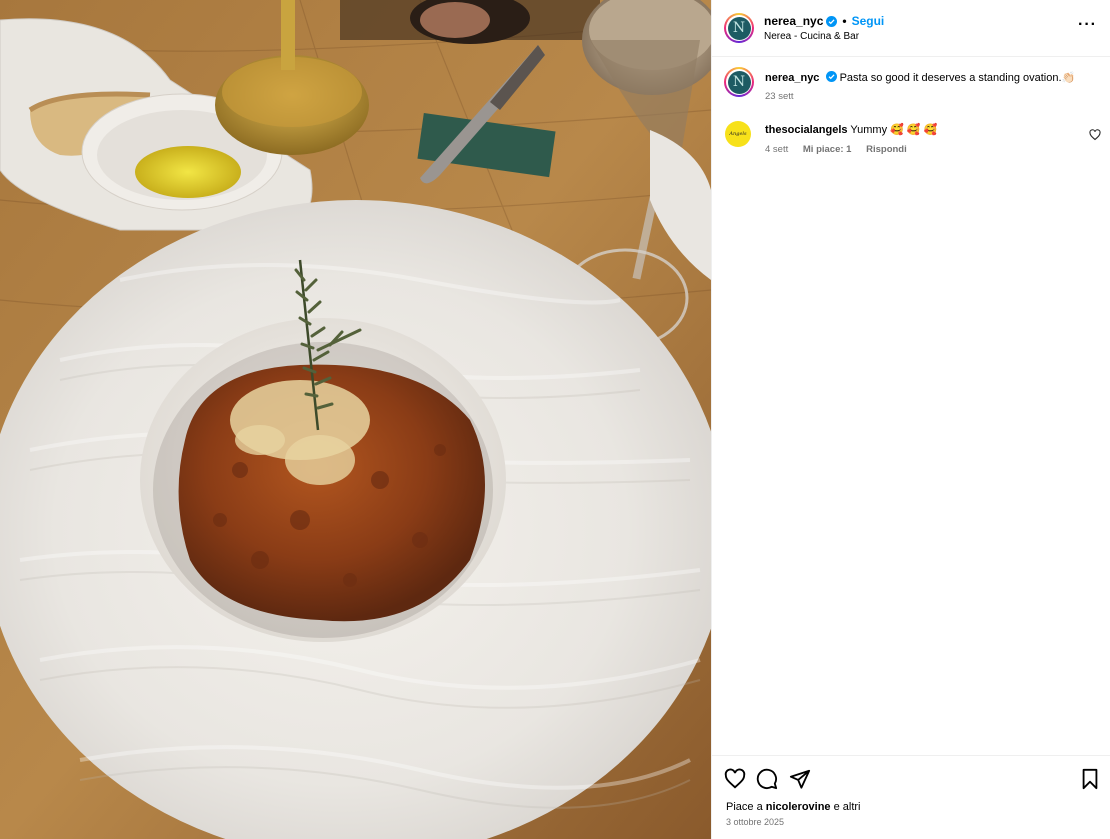 The image size is (1110, 839). I want to click on follow-button: Segui, so click(868, 21).